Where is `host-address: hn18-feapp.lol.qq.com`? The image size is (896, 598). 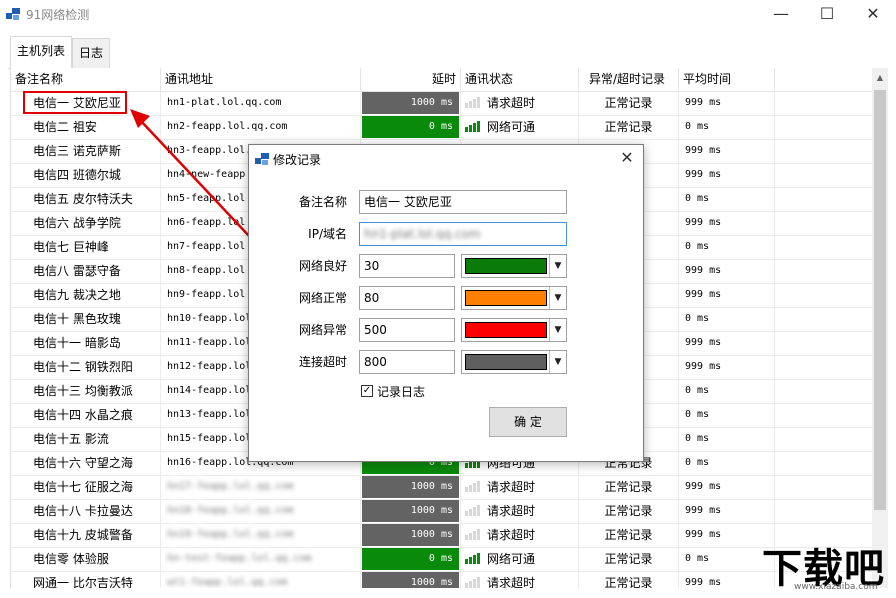 host-address: hn18-feapp.lol.qq.com is located at coordinates (261, 511).